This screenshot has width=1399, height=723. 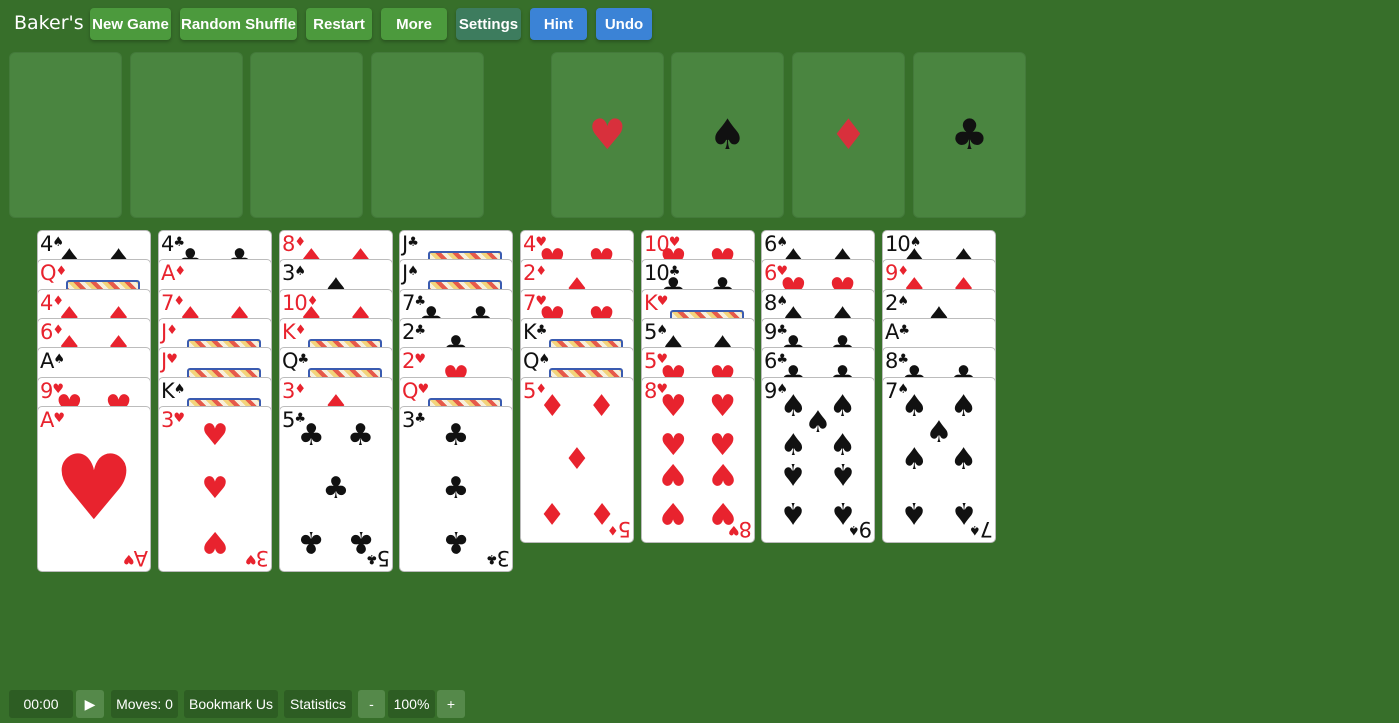 What do you see at coordinates (411, 704) in the screenshot?
I see `zoom-level: 100%` at bounding box center [411, 704].